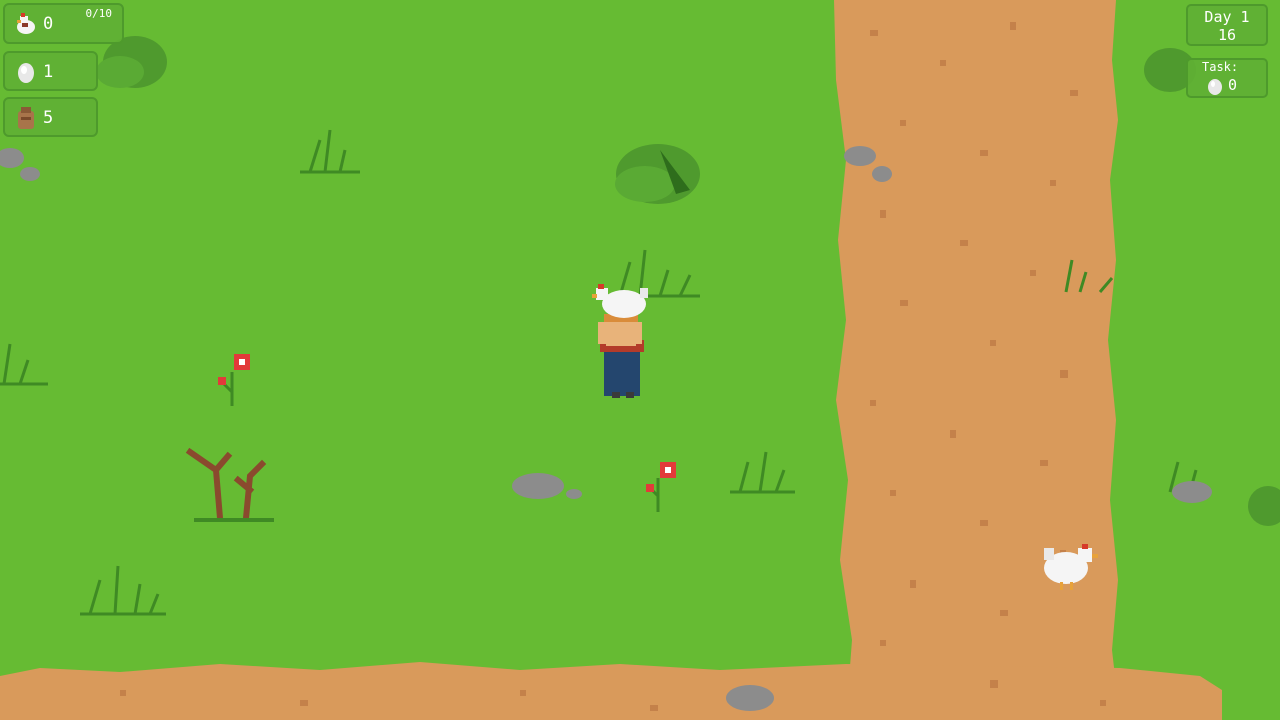  What do you see at coordinates (1227, 17) in the screenshot?
I see `day-label: Day 1` at bounding box center [1227, 17].